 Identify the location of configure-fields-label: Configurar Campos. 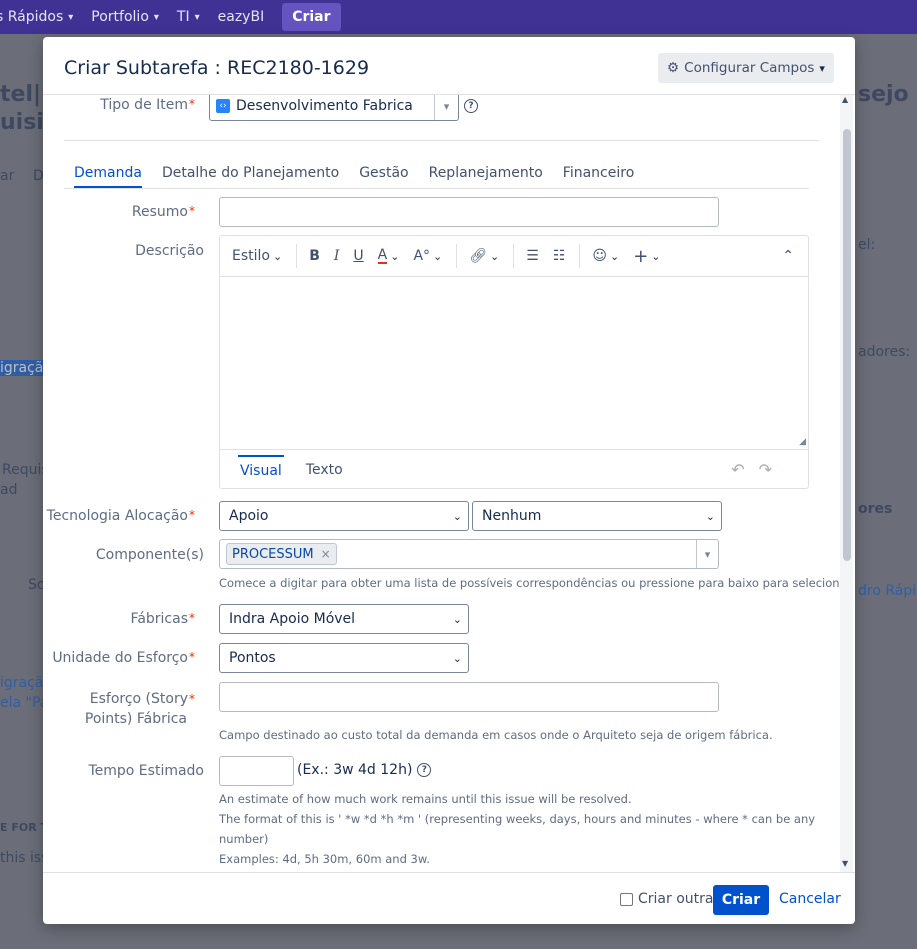
(749, 68).